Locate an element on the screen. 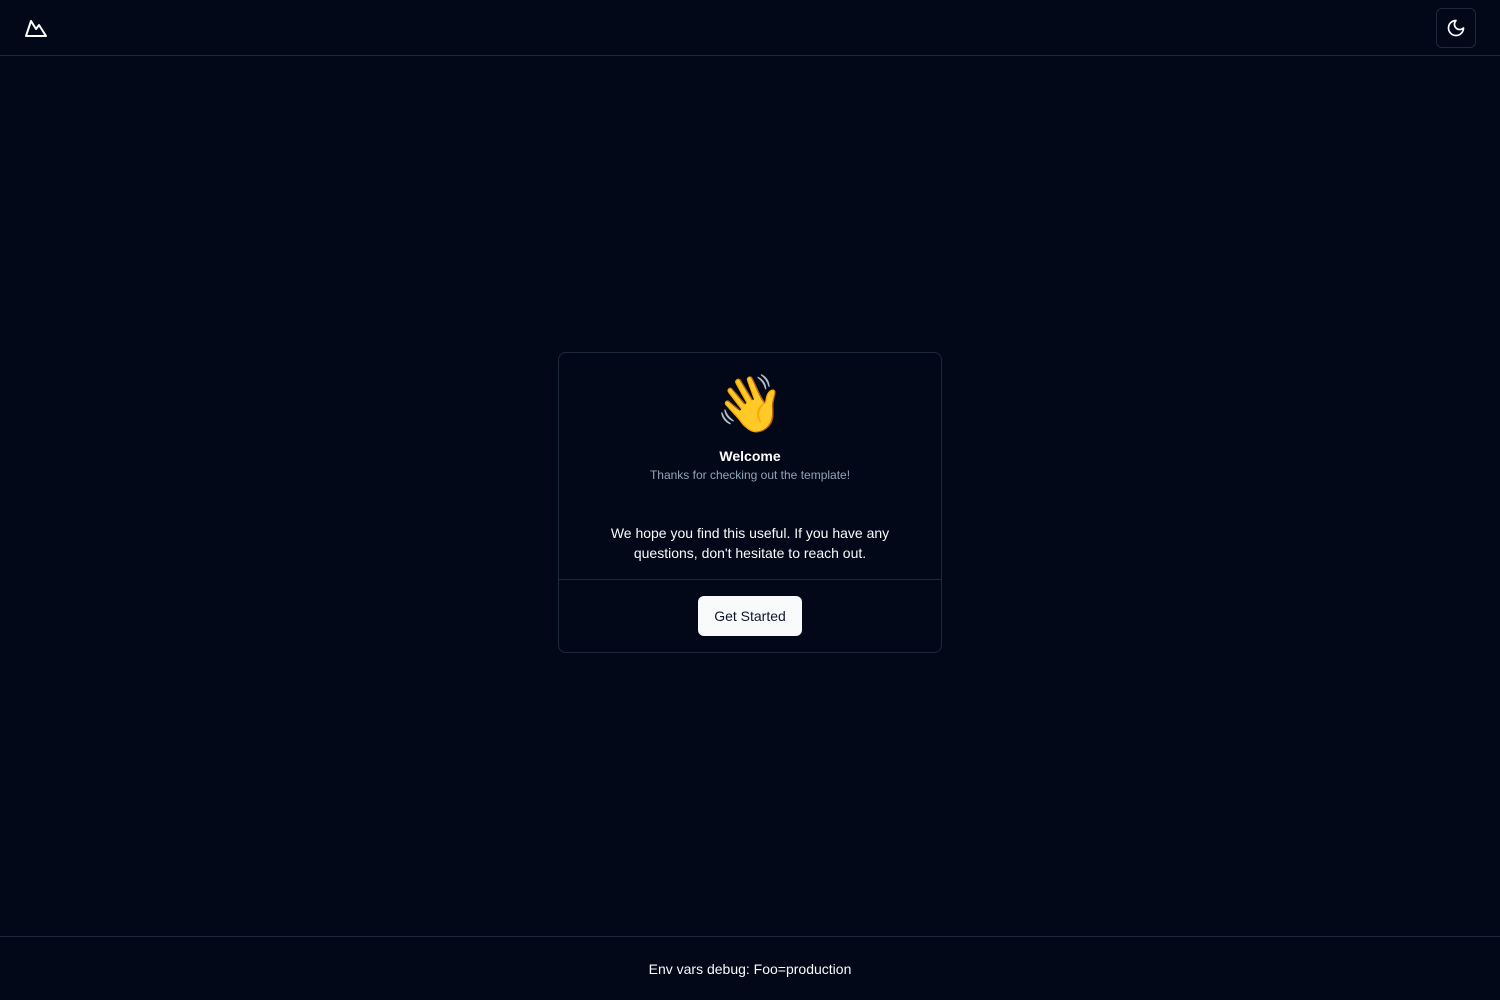  env-debug-text: Env vars debug: Foo=production is located at coordinates (750, 968).